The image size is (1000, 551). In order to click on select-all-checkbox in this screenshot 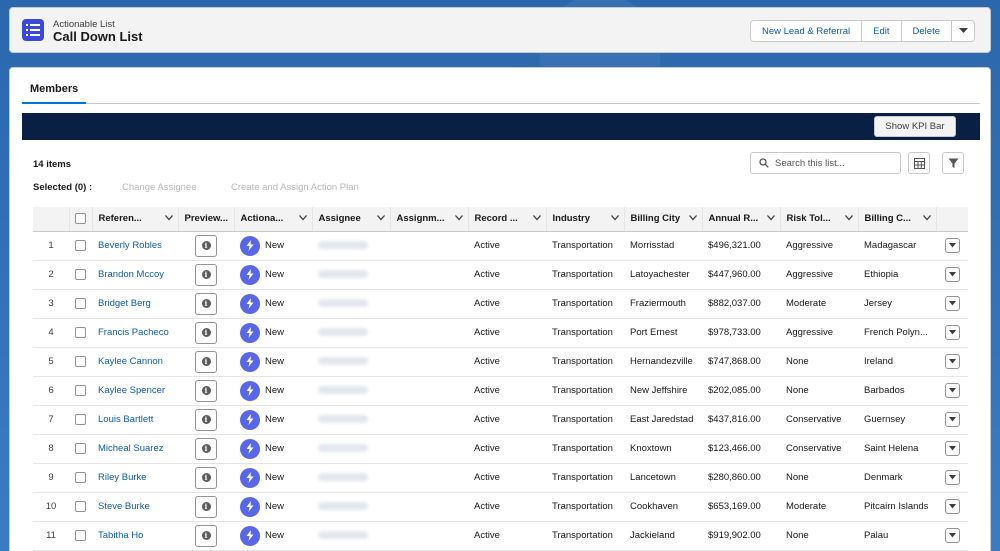, I will do `click(80, 219)`.